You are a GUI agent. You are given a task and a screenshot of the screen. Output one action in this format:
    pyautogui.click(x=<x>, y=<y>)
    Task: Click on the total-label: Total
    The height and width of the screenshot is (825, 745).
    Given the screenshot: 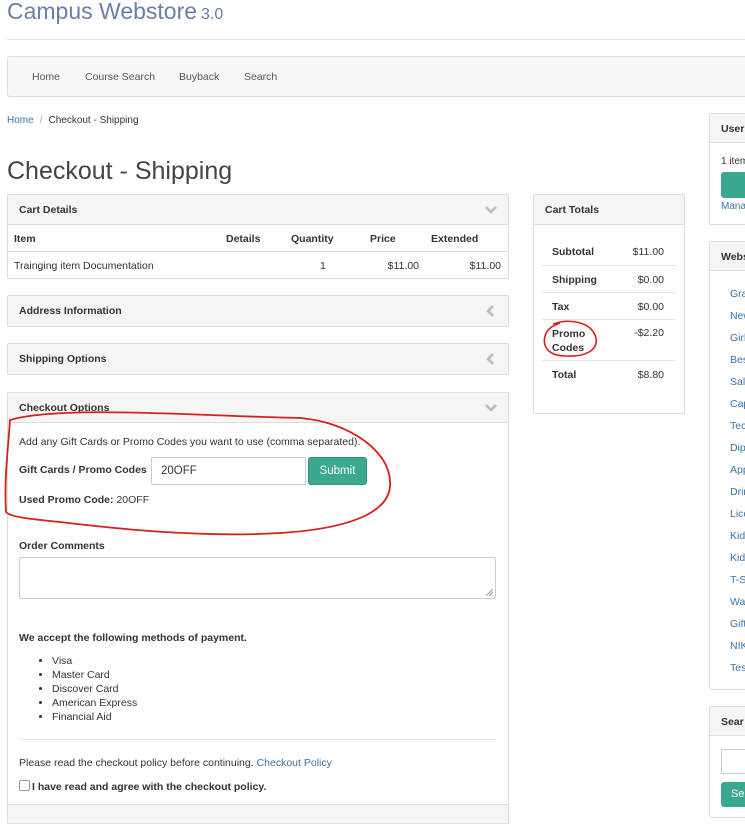 What is the action you would take?
    pyautogui.click(x=564, y=375)
    